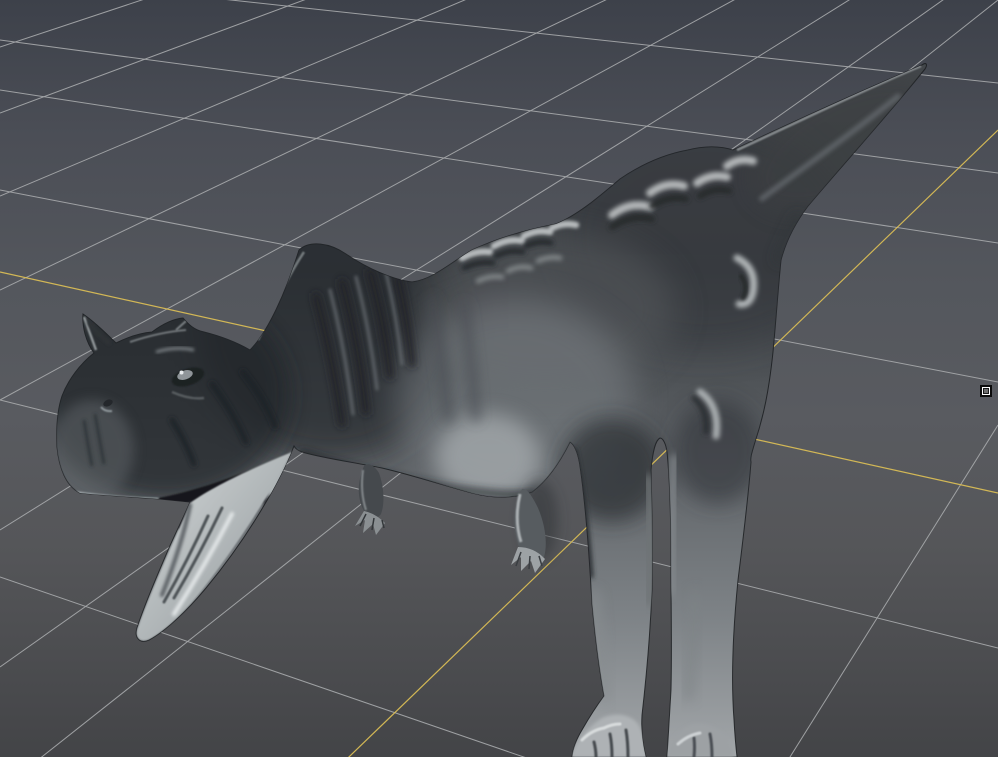 This screenshot has height=757, width=998. Describe the element at coordinates (181, 372) in the screenshot. I see `eye-glint` at that location.